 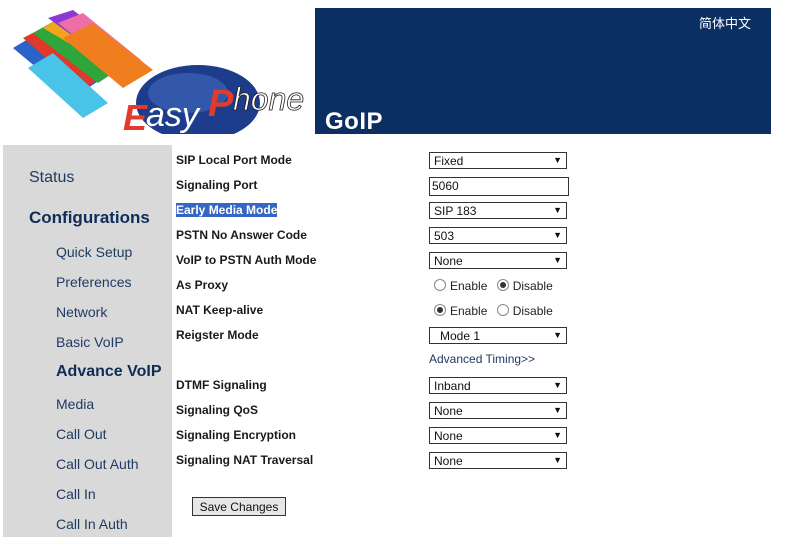 What do you see at coordinates (241, 235) in the screenshot?
I see `pstn-no-answer-code-label: PSTN No Answer Code` at bounding box center [241, 235].